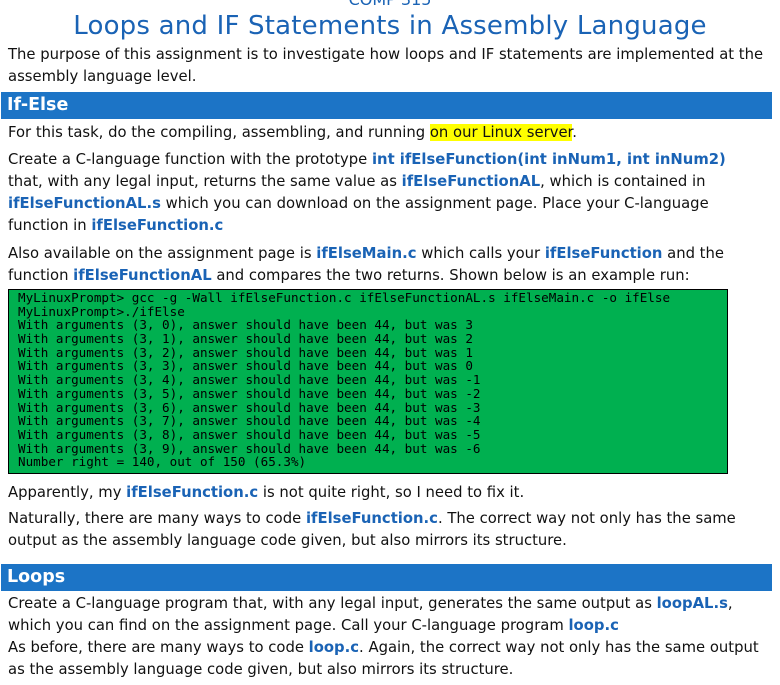 The image size is (780, 685). What do you see at coordinates (386, 105) in the screenshot?
I see `section-heading-if-else: If-Else` at bounding box center [386, 105].